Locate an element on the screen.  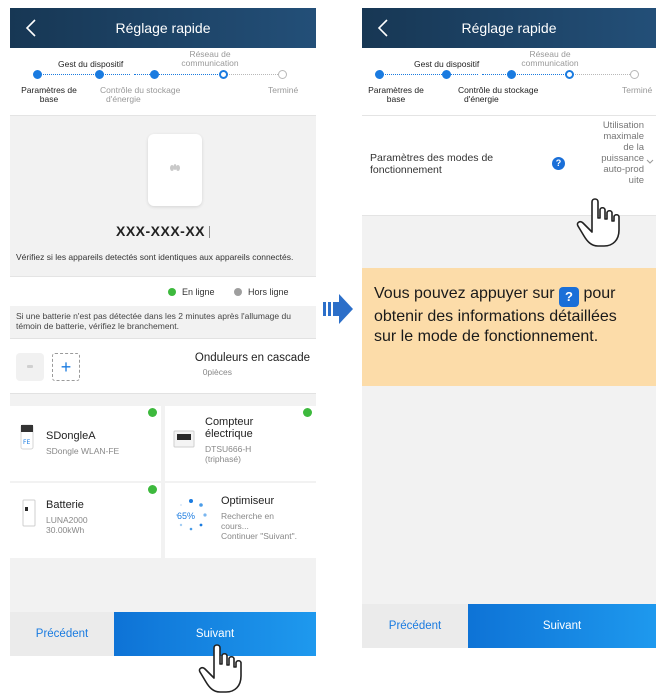
legend-offline: Hors ligne is located at coordinates (261, 292).